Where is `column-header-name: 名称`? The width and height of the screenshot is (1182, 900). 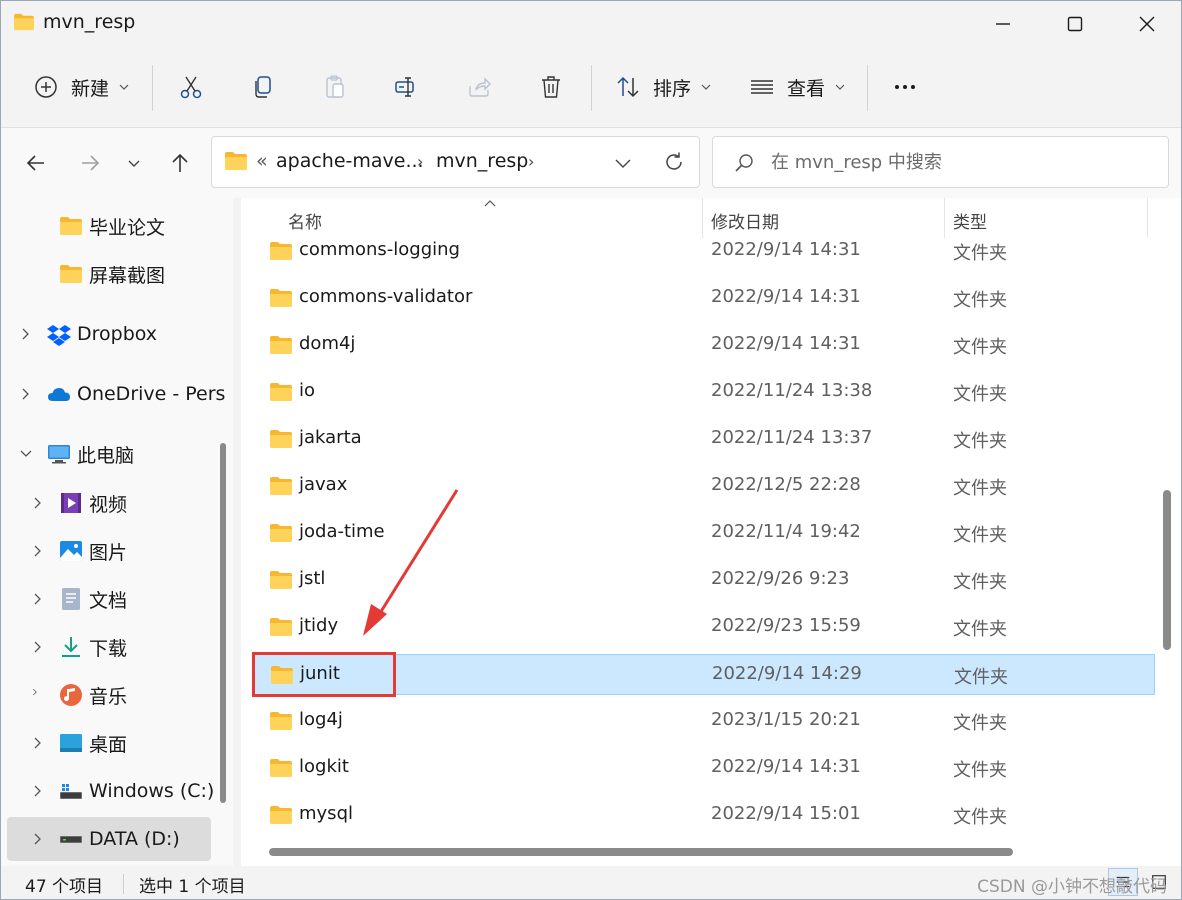 column-header-name: 名称 is located at coordinates (305, 220).